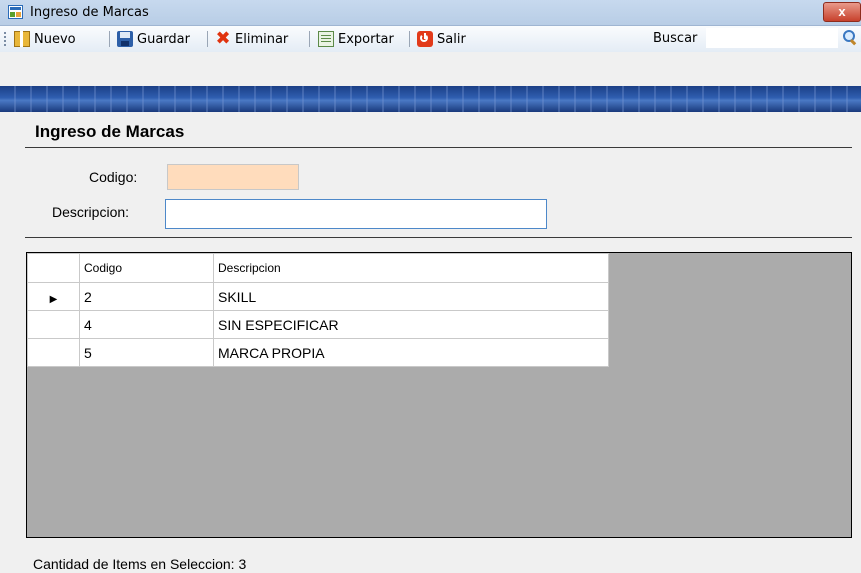 This screenshot has height=573, width=861. I want to click on salir-label: Salir, so click(451, 39).